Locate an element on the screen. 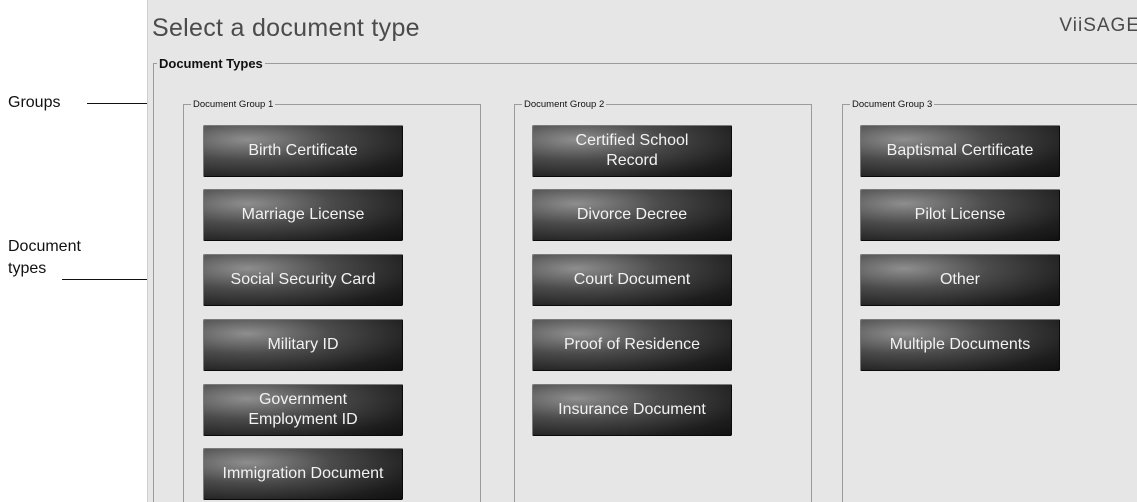 The image size is (1137, 502). military-id-button: Military ID is located at coordinates (303, 345).